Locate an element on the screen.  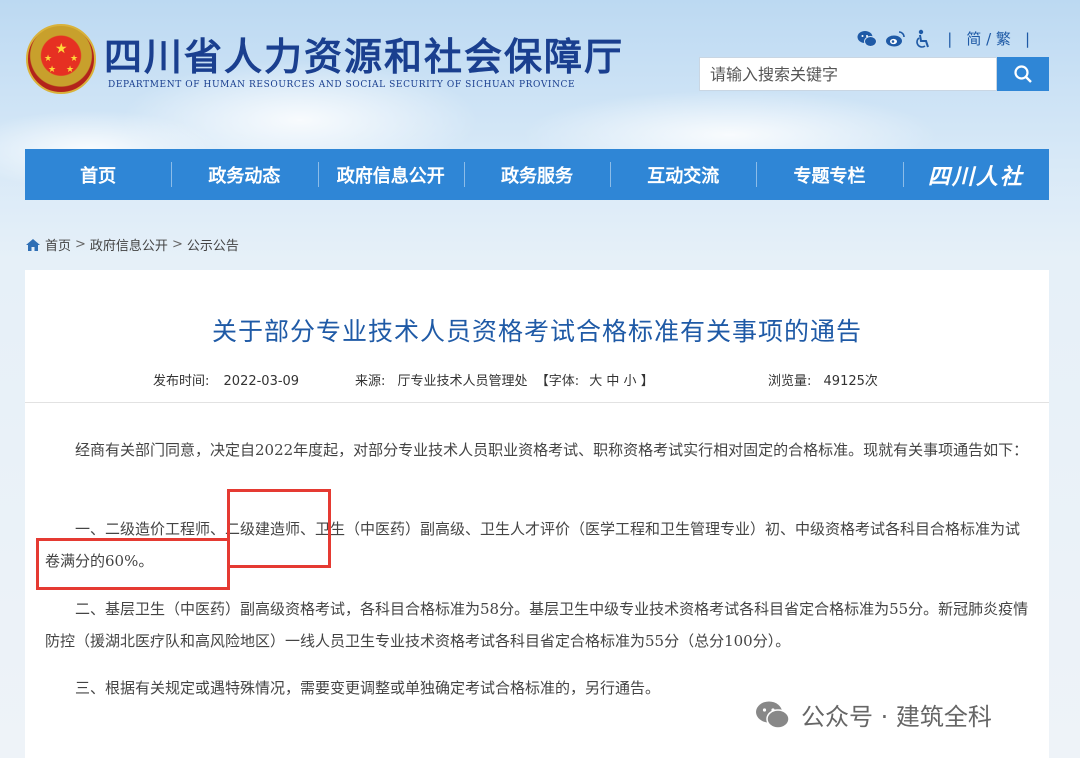
nav-government-news: 政务动态 is located at coordinates (244, 174).